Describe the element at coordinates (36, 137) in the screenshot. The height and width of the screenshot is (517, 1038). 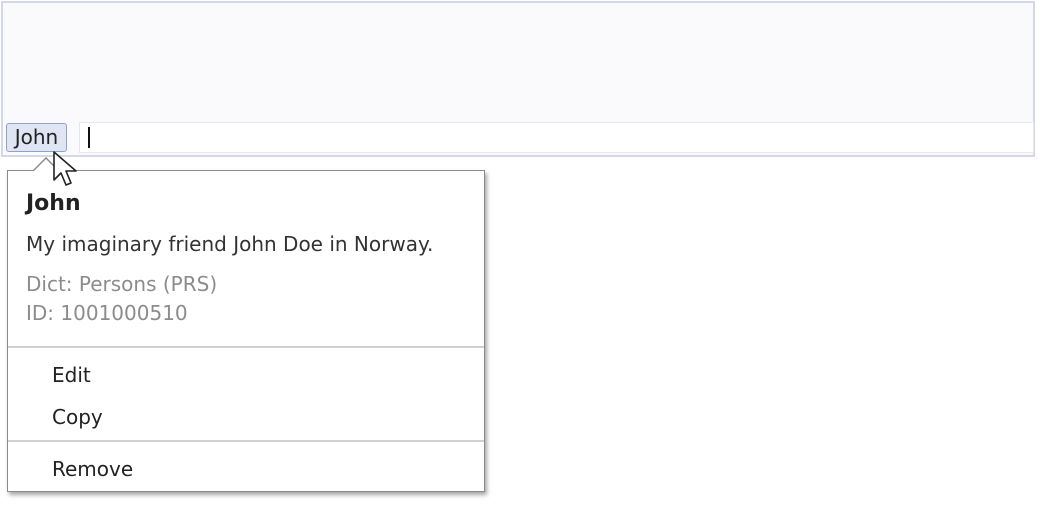
I see `tag-token-john: John` at that location.